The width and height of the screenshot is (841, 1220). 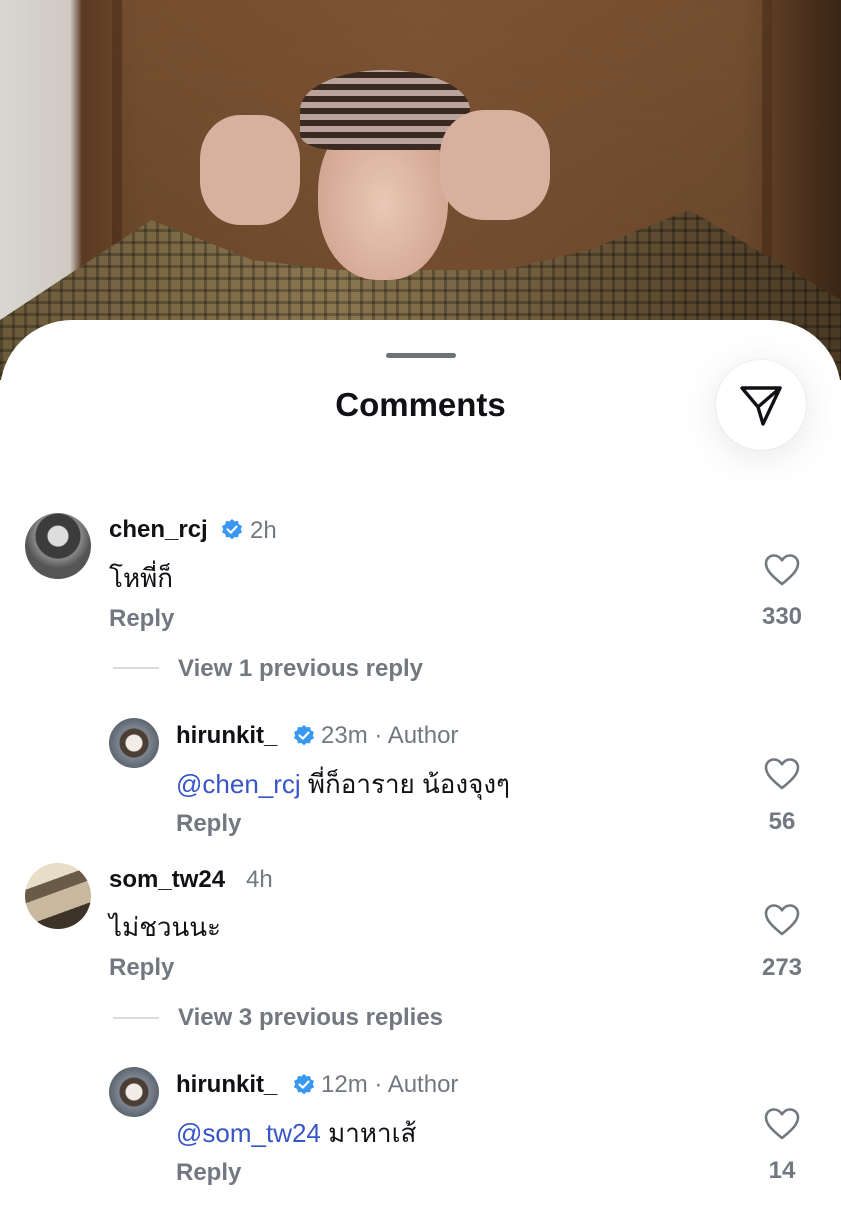 What do you see at coordinates (495, 165) in the screenshot?
I see `photo-hand-right` at bounding box center [495, 165].